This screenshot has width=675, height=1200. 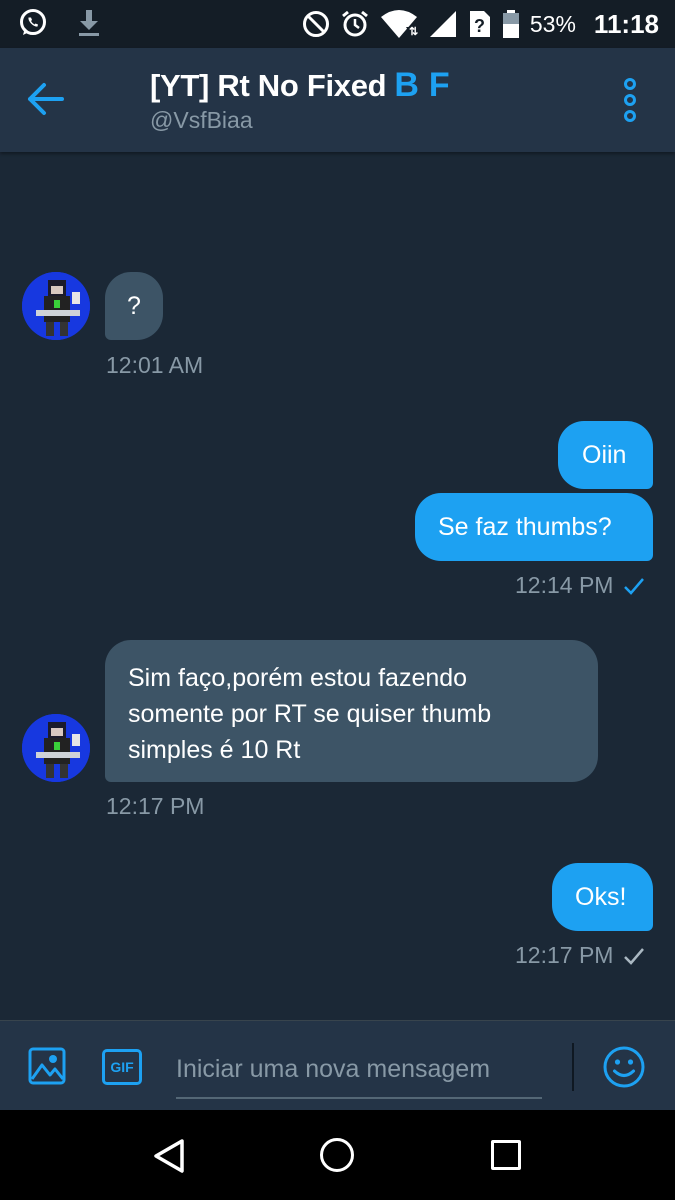 I want to click on conversation-title-block: [YT] Rt No Fixed BF @VsfBiaa, so click(x=305, y=100).